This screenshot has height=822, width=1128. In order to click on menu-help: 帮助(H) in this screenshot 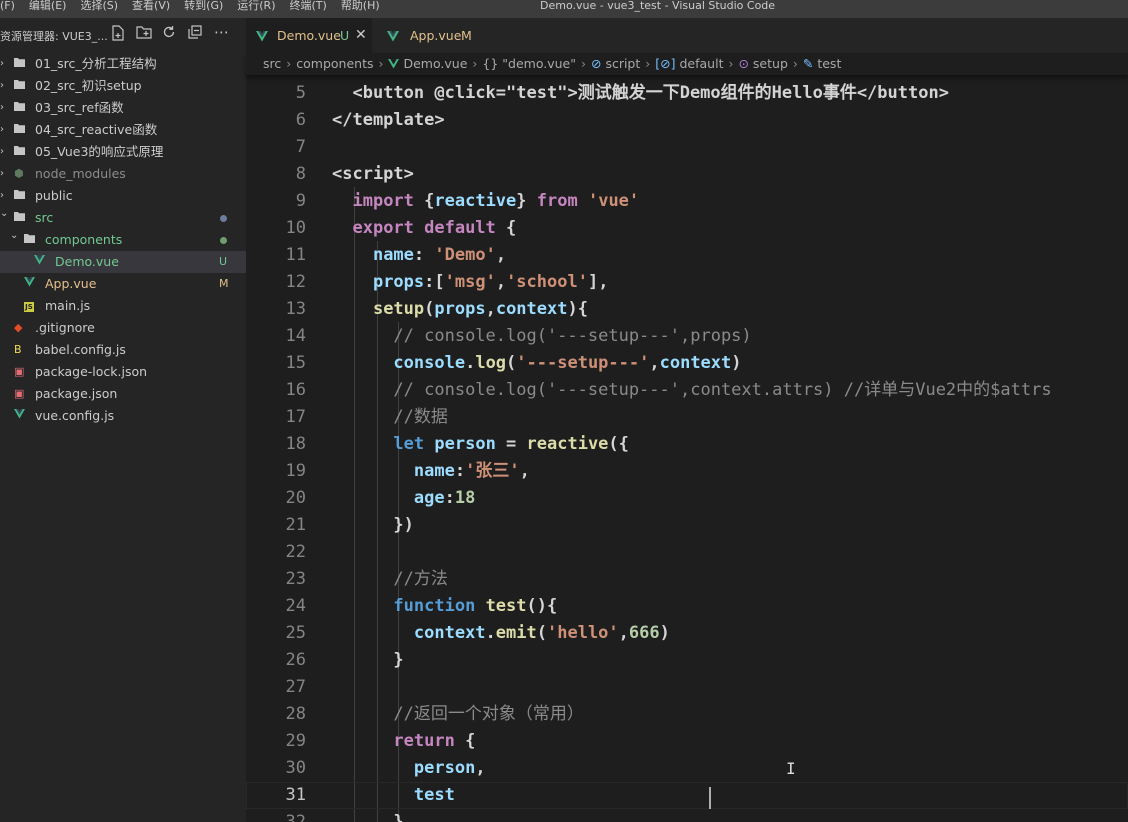, I will do `click(360, 9)`.